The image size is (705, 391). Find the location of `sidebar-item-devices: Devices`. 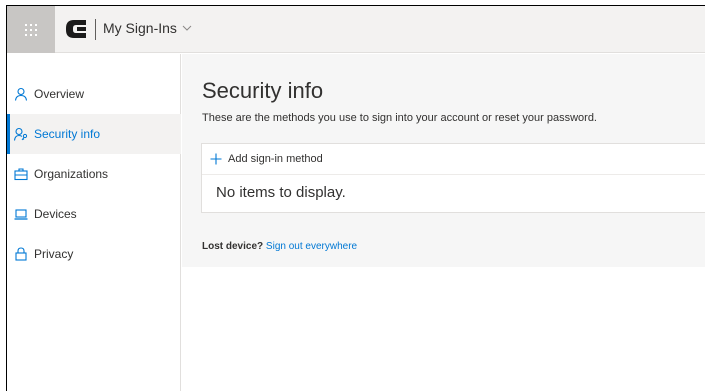

sidebar-item-devices: Devices is located at coordinates (94, 214).